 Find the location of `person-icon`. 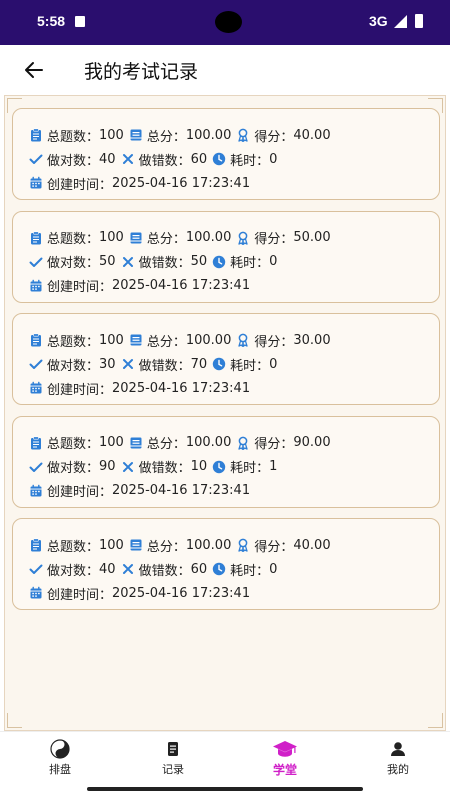

person-icon is located at coordinates (398, 749).